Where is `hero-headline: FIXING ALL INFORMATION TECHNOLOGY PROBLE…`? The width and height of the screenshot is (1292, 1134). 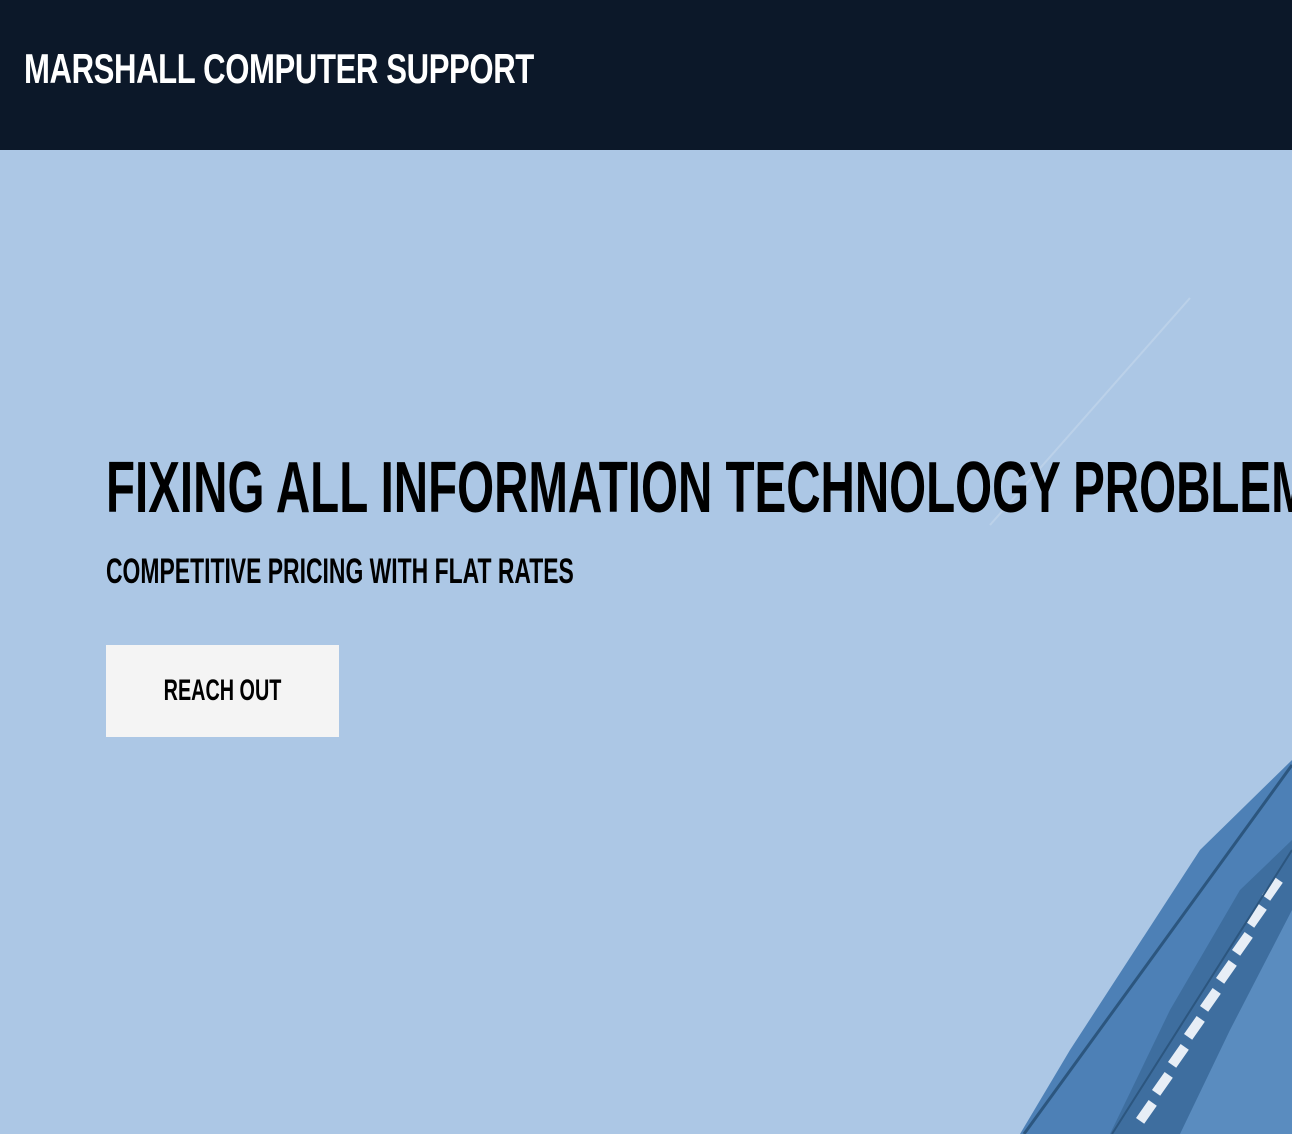
hero-headline: FIXING ALL INFORMATION TECHNOLOGY PROBLE… is located at coordinates (699, 488).